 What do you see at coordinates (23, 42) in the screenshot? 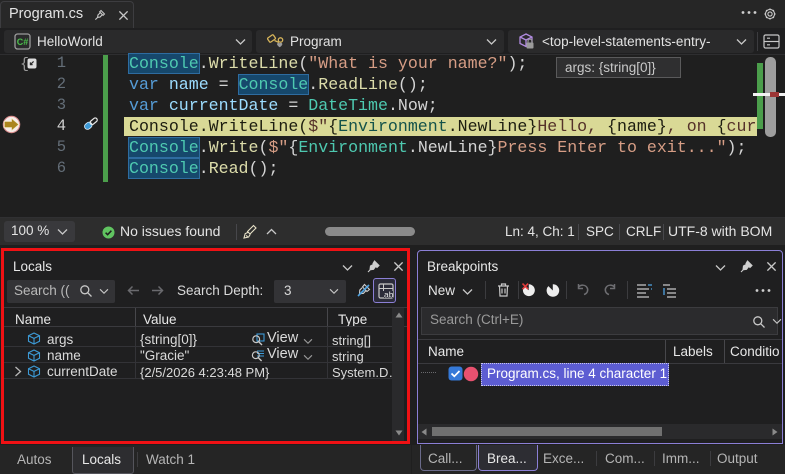
I see `svg-text: C#` at bounding box center [23, 42].